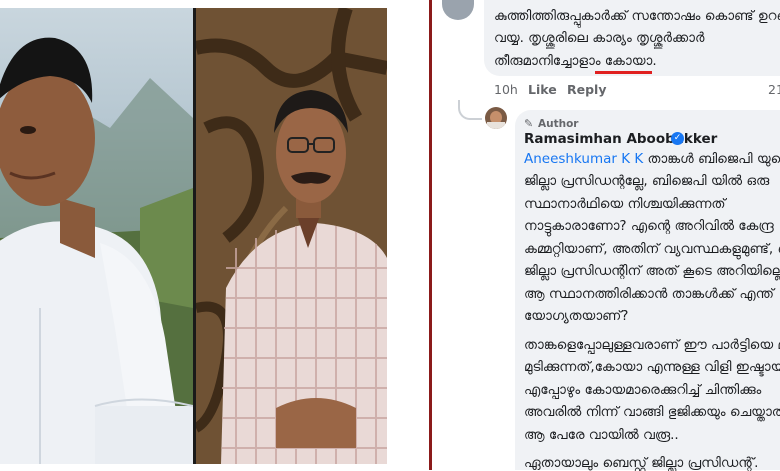 Image resolution: width=780 pixels, height=471 pixels. Describe the element at coordinates (620, 139) in the screenshot. I see `author-name: Ramasimhan Aboobakker` at that location.